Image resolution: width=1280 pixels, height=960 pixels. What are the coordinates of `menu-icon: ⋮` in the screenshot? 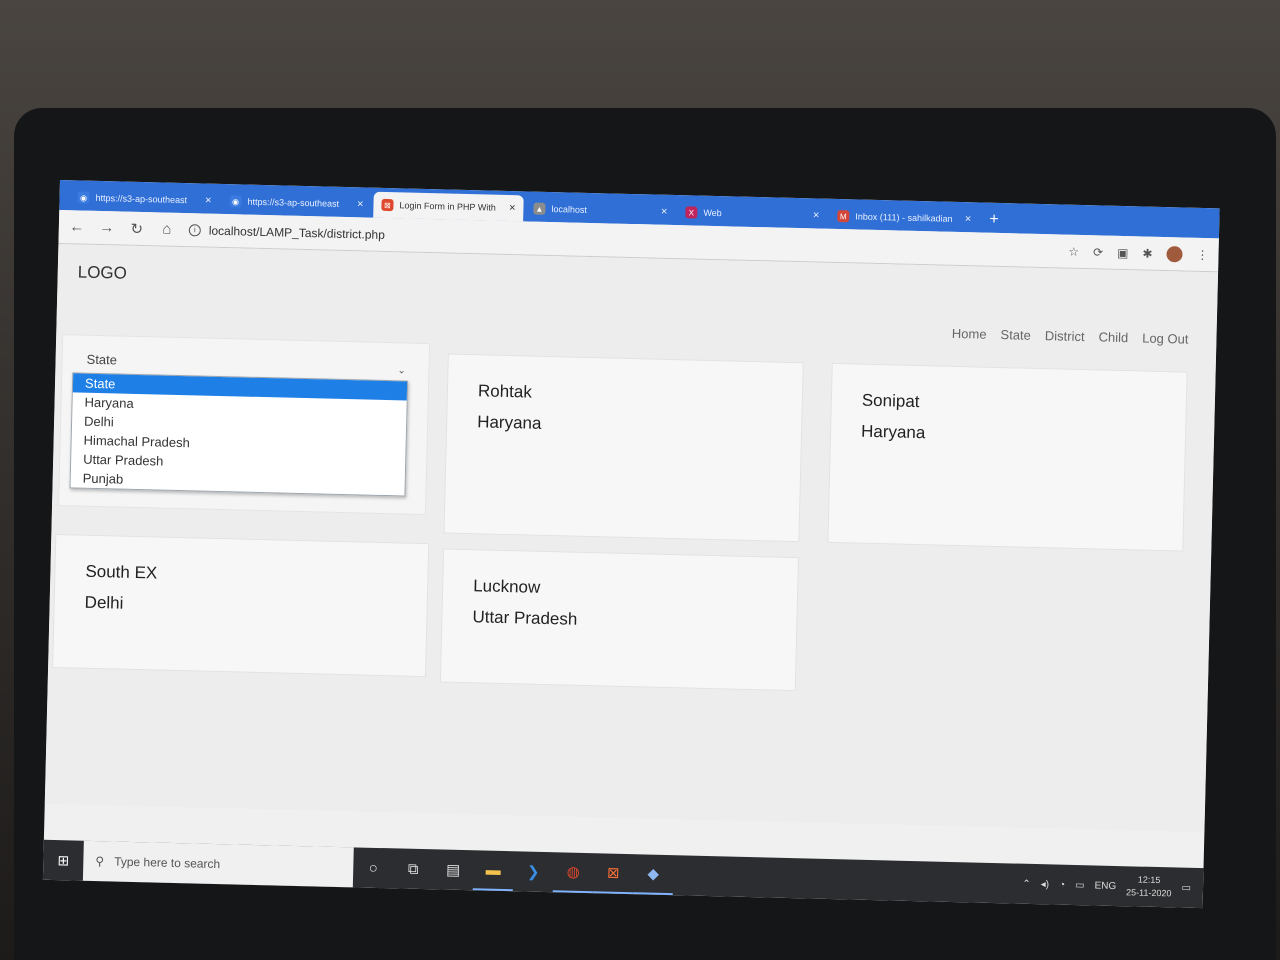 It's located at (1202, 254).